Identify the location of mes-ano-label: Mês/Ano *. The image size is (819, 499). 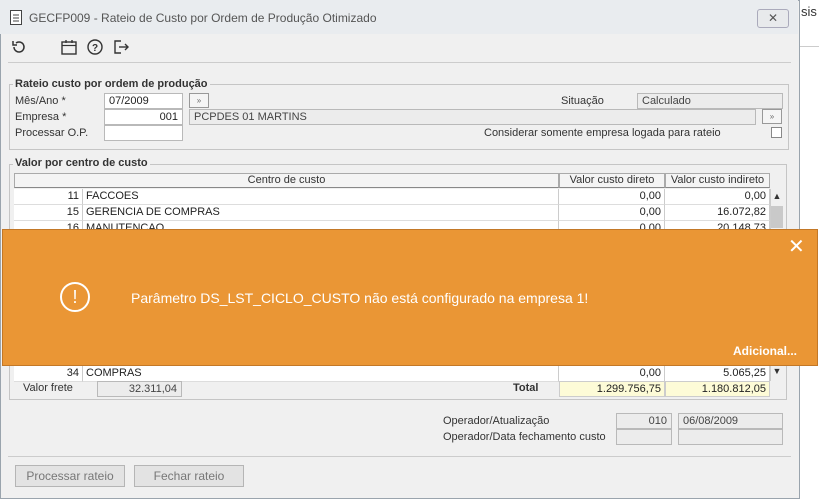
(40, 101).